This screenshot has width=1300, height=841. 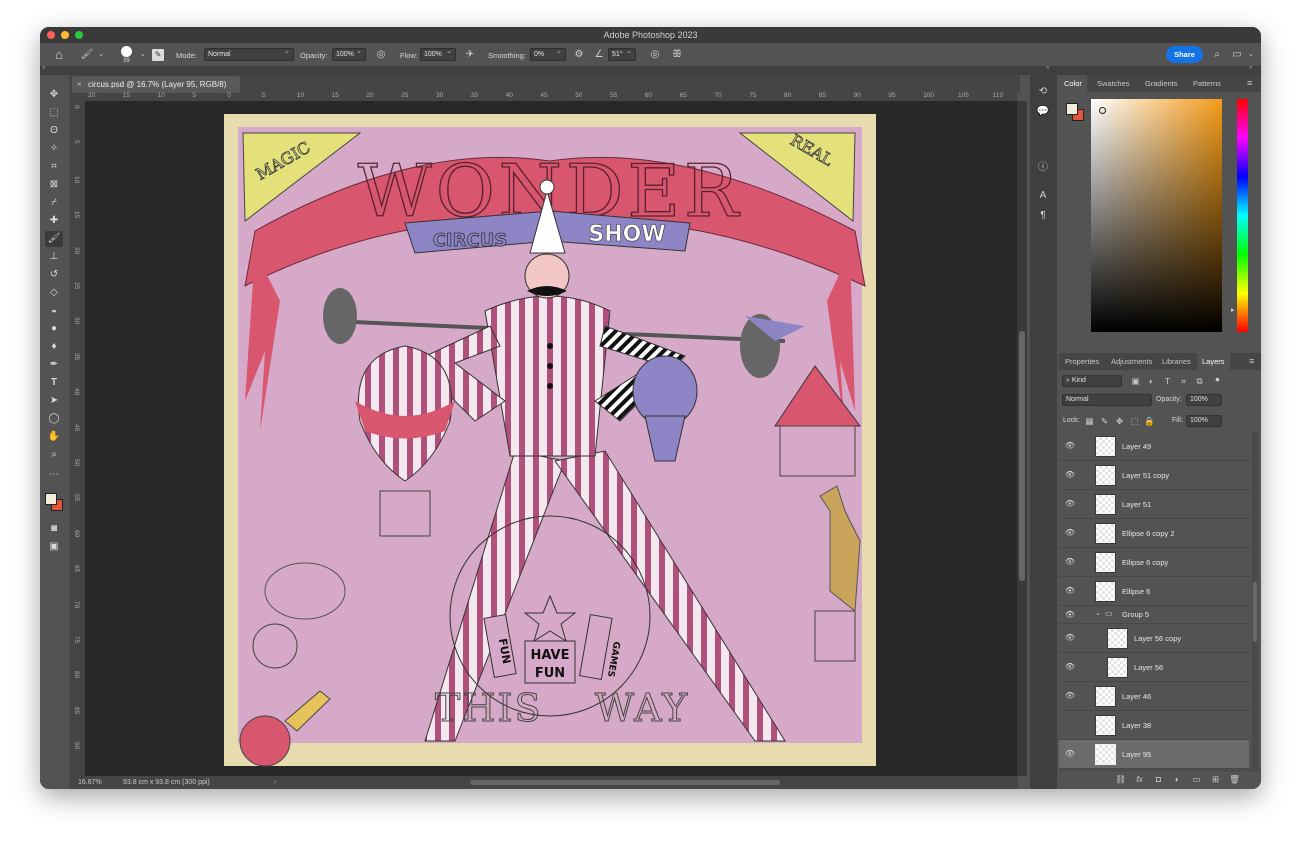 I want to click on layer-row: 👁 Layer 51, so click(x=1154, y=504).